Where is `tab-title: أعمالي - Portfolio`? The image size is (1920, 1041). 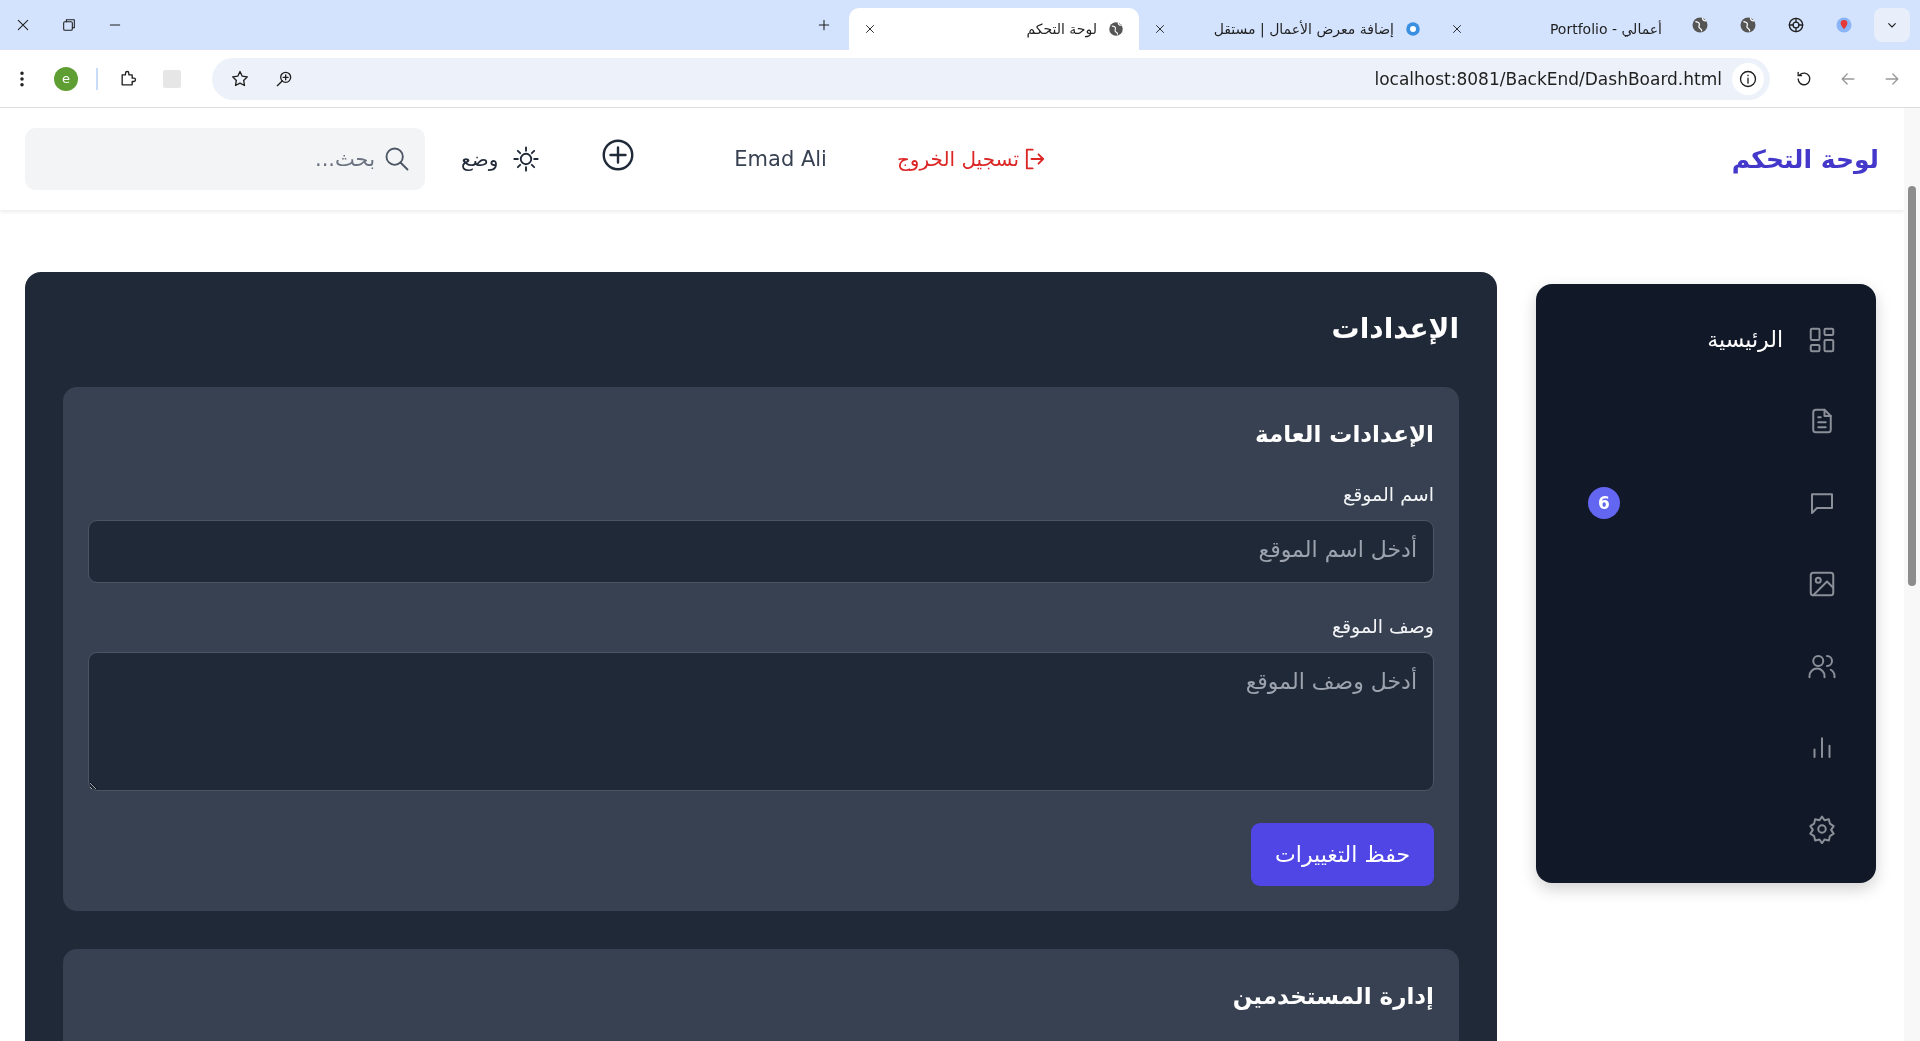 tab-title: أعمالي - Portfolio is located at coordinates (1605, 29).